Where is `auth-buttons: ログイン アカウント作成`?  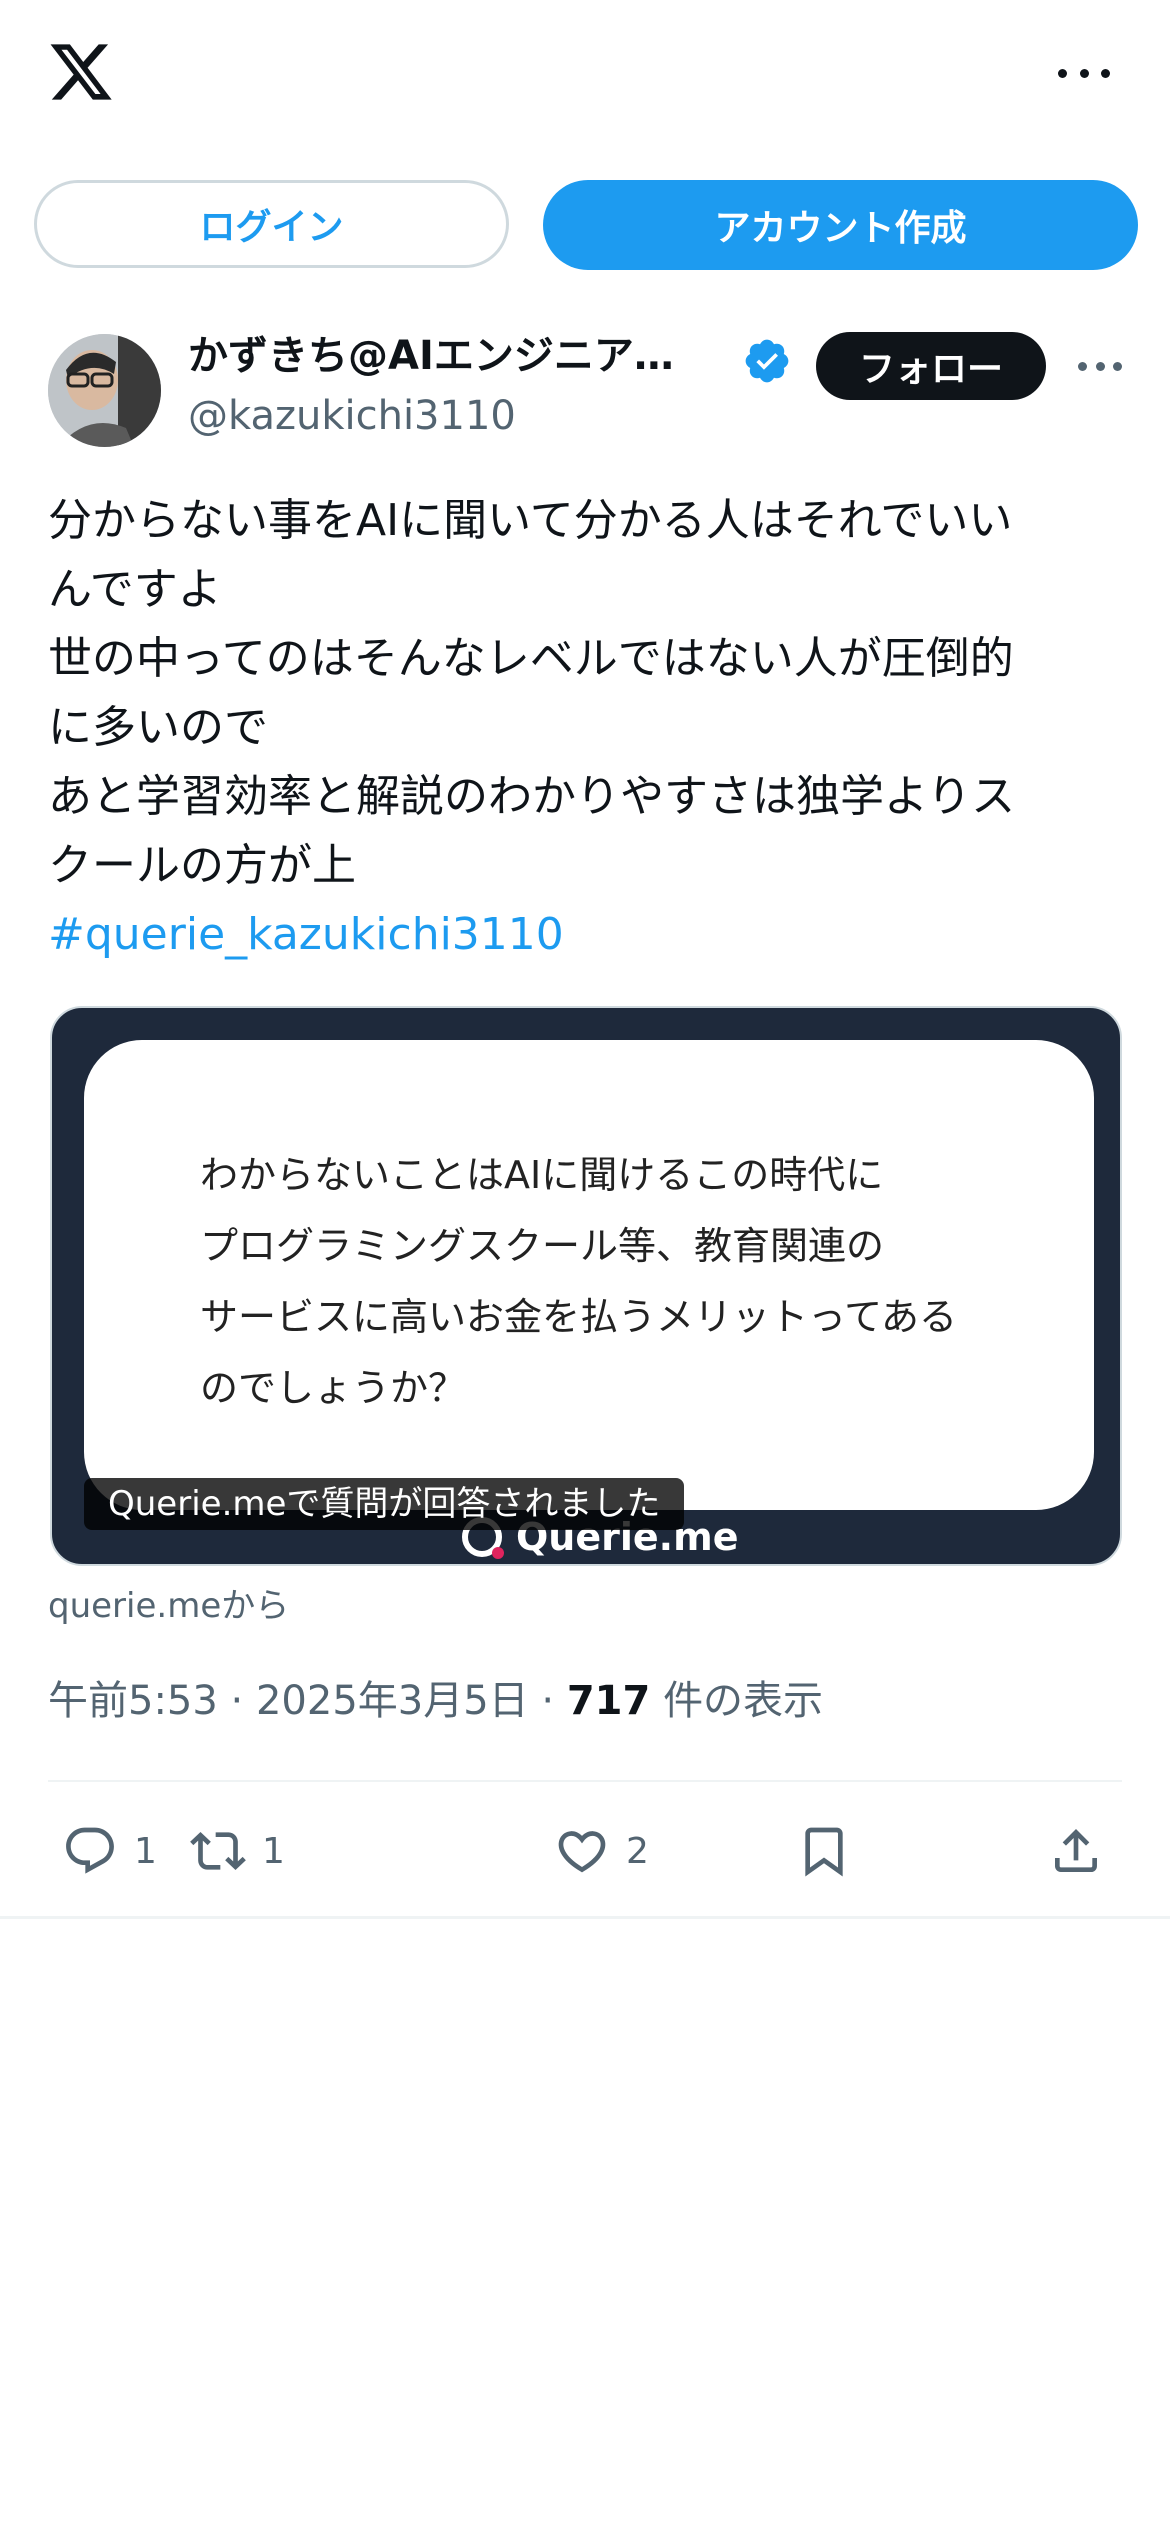 auth-buttons: ログイン アカウント作成 is located at coordinates (586, 225).